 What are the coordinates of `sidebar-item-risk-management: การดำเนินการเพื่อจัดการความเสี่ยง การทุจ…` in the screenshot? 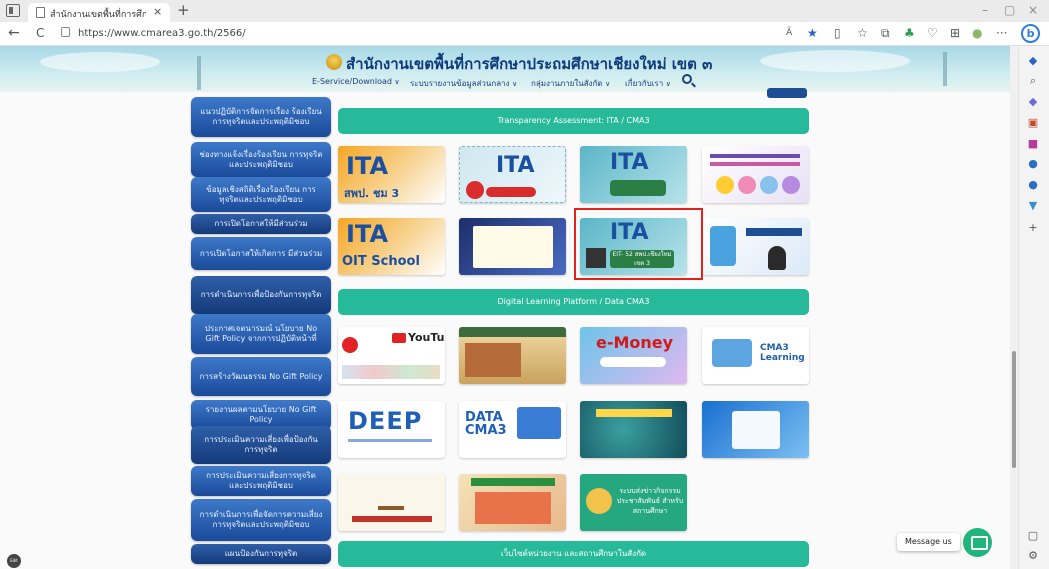 It's located at (261, 520).